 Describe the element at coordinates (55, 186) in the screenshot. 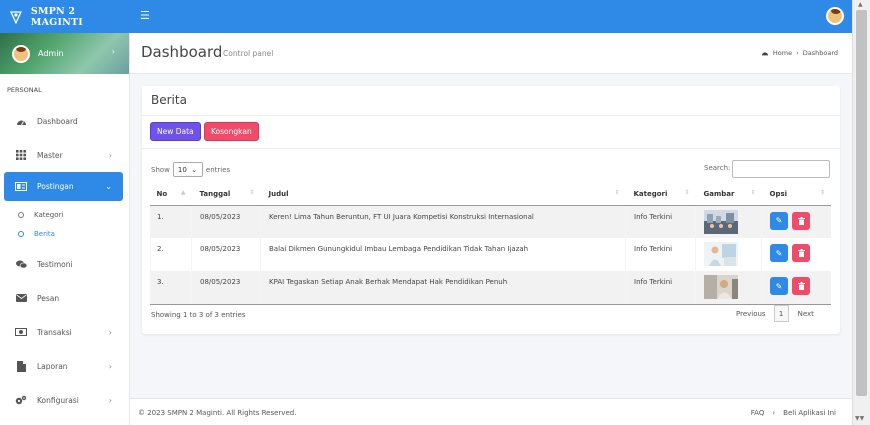

I see `sidebar-item-label: Postingan` at that location.